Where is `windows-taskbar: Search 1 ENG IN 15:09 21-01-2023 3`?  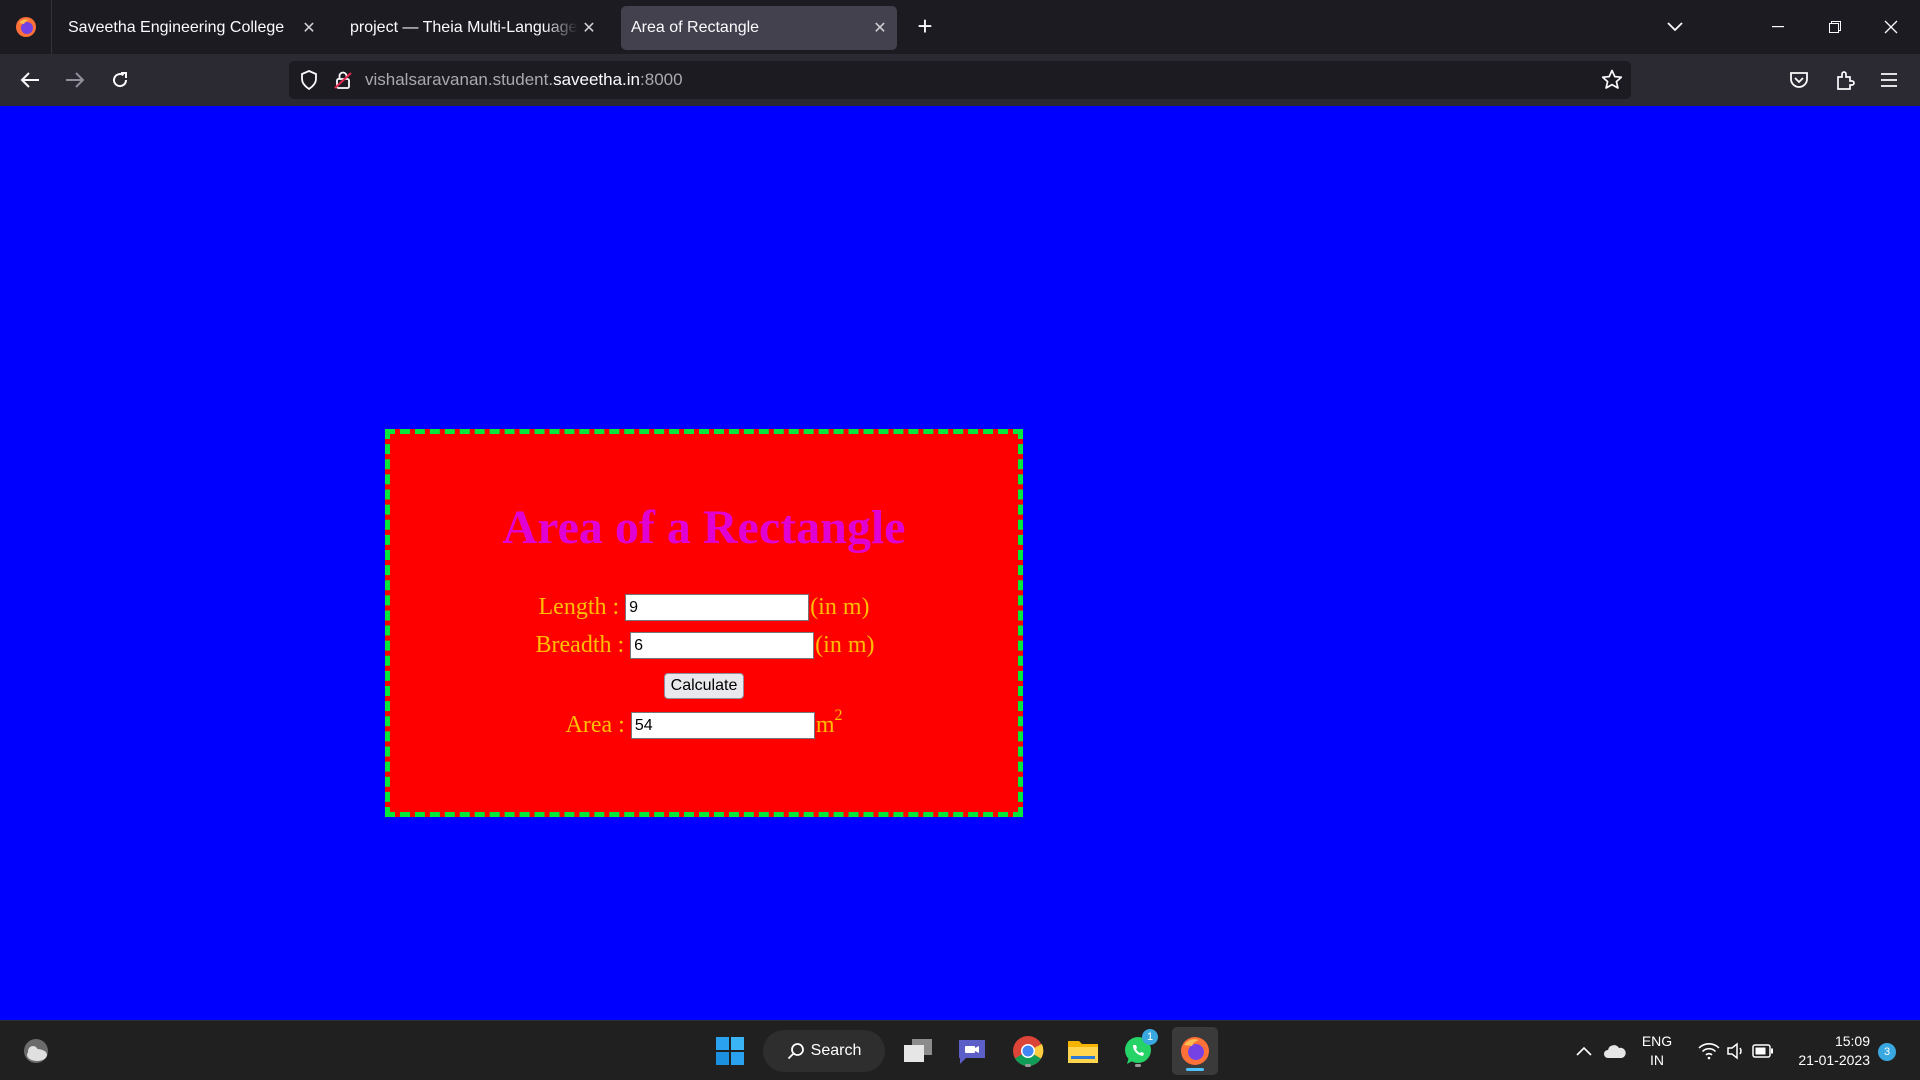
windows-taskbar: Search 1 ENG IN 15:09 21-01-2023 3 is located at coordinates (960, 1050).